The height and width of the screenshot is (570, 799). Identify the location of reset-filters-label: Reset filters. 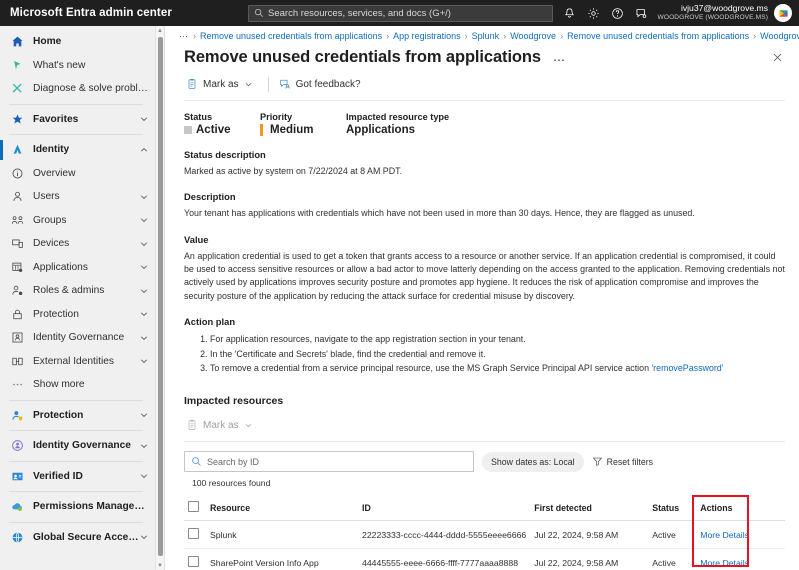
(630, 461).